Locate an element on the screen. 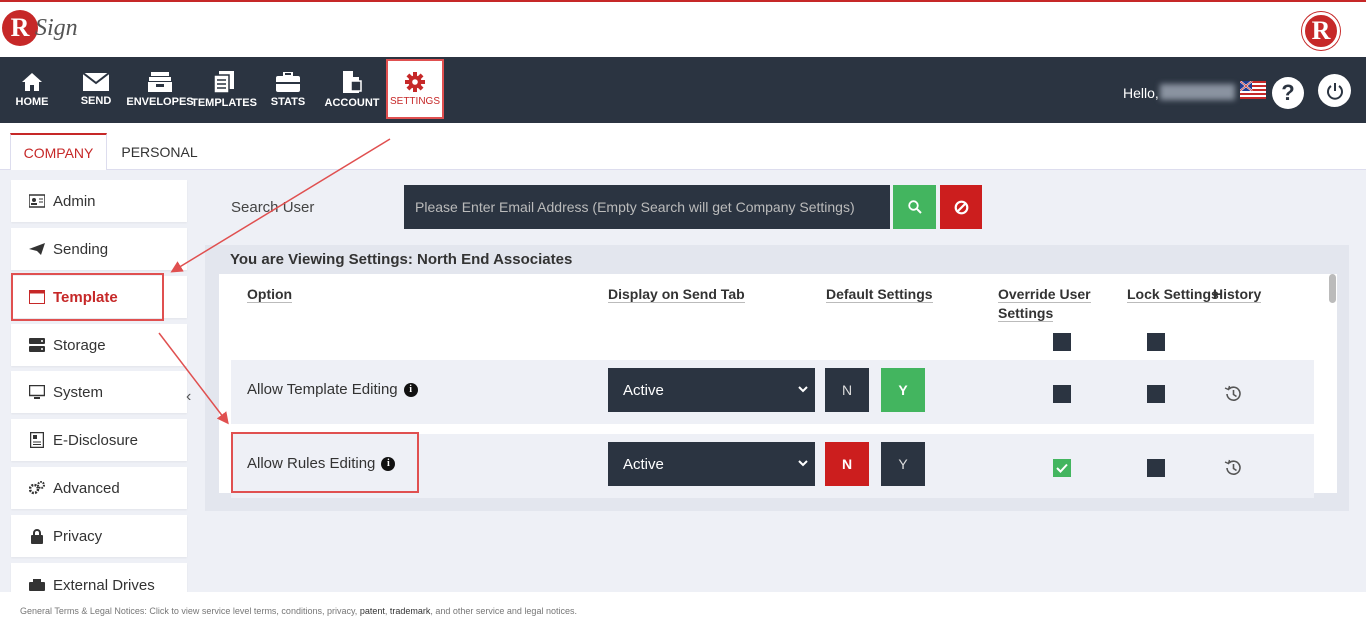 The height and width of the screenshot is (625, 1366). nav-templates: TEMPLATES is located at coordinates (224, 90).